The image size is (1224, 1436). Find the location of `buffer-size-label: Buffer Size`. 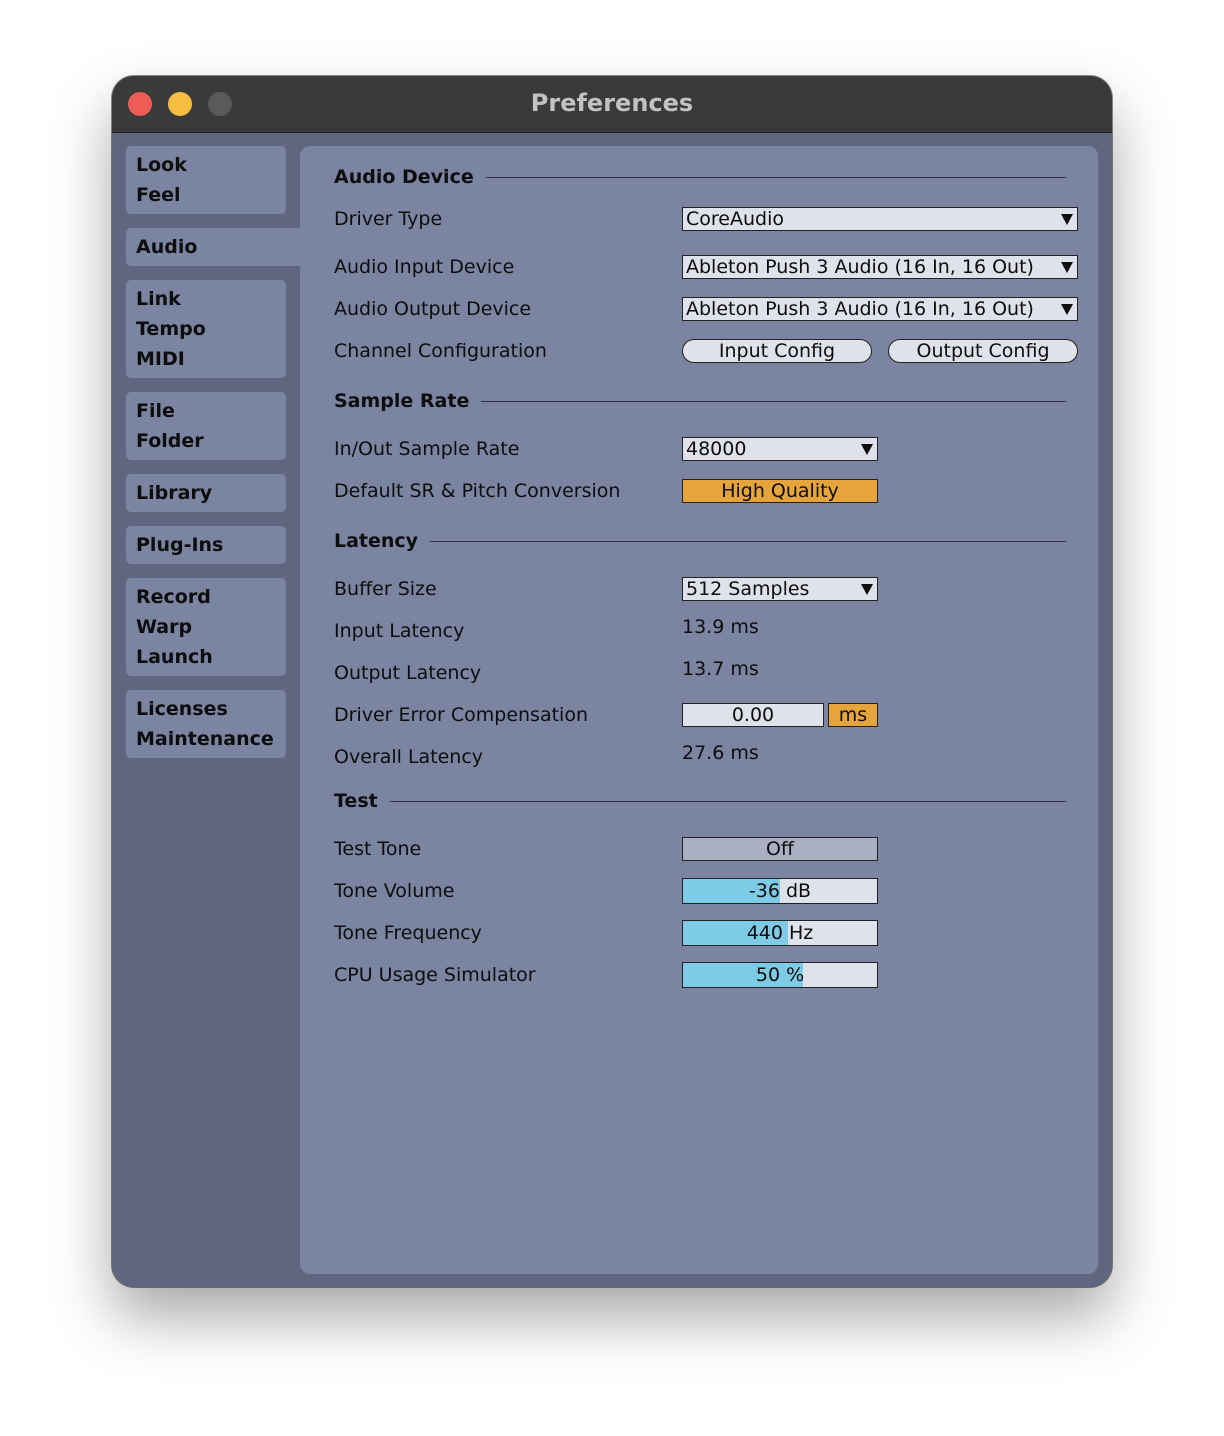

buffer-size-label: Buffer Size is located at coordinates (385, 589).